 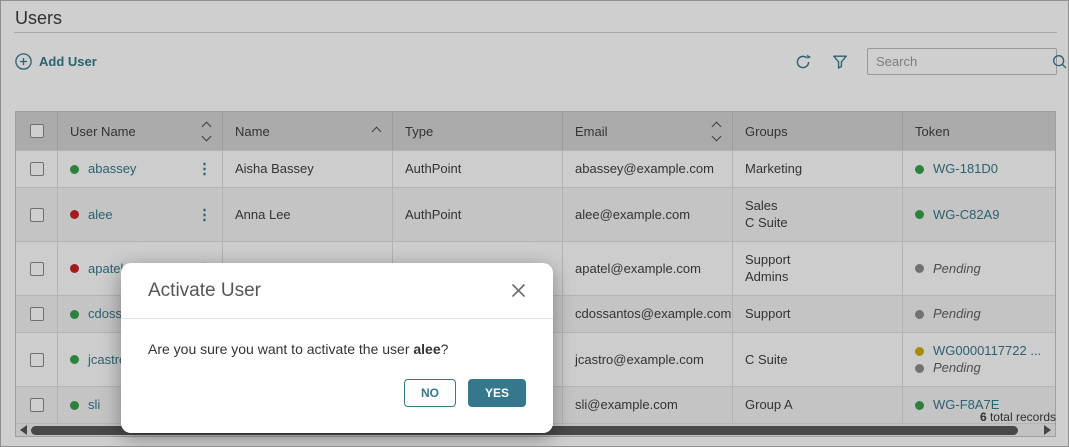 What do you see at coordinates (518, 290) in the screenshot?
I see `close-icon` at bounding box center [518, 290].